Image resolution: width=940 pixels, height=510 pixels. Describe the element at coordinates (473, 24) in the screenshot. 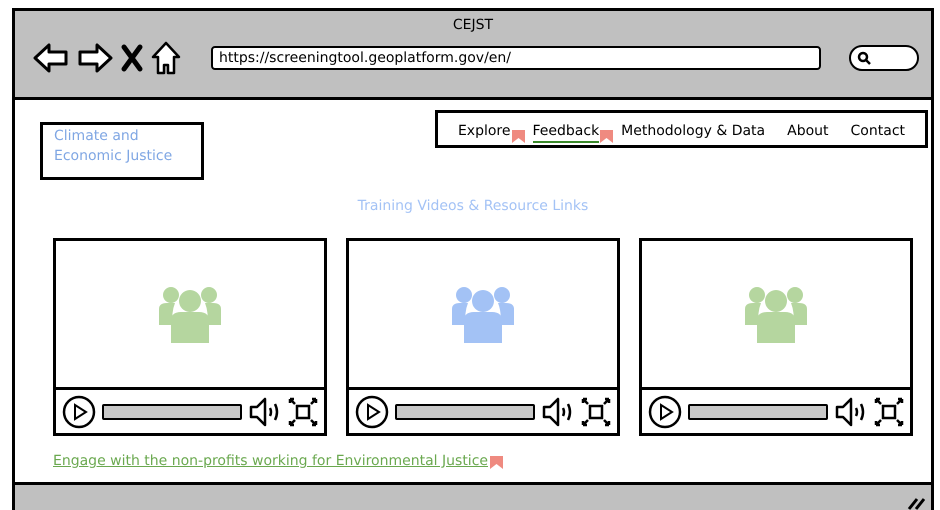

I see `window-title: CEJST` at that location.